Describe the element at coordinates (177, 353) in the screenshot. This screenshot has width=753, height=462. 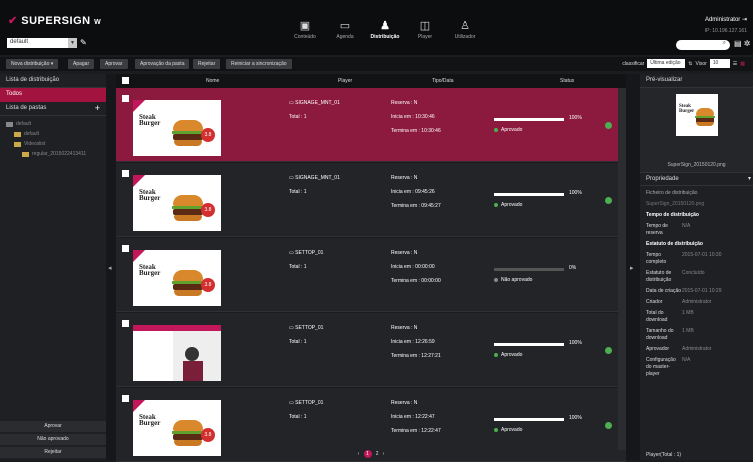
I see `content-thumbnail` at that location.